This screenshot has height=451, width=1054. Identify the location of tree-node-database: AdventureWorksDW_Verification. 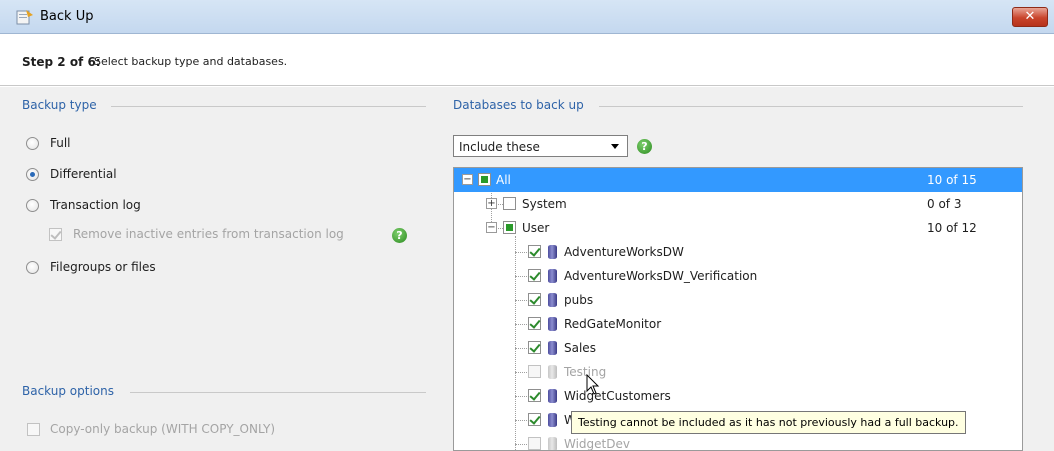
(738, 276).